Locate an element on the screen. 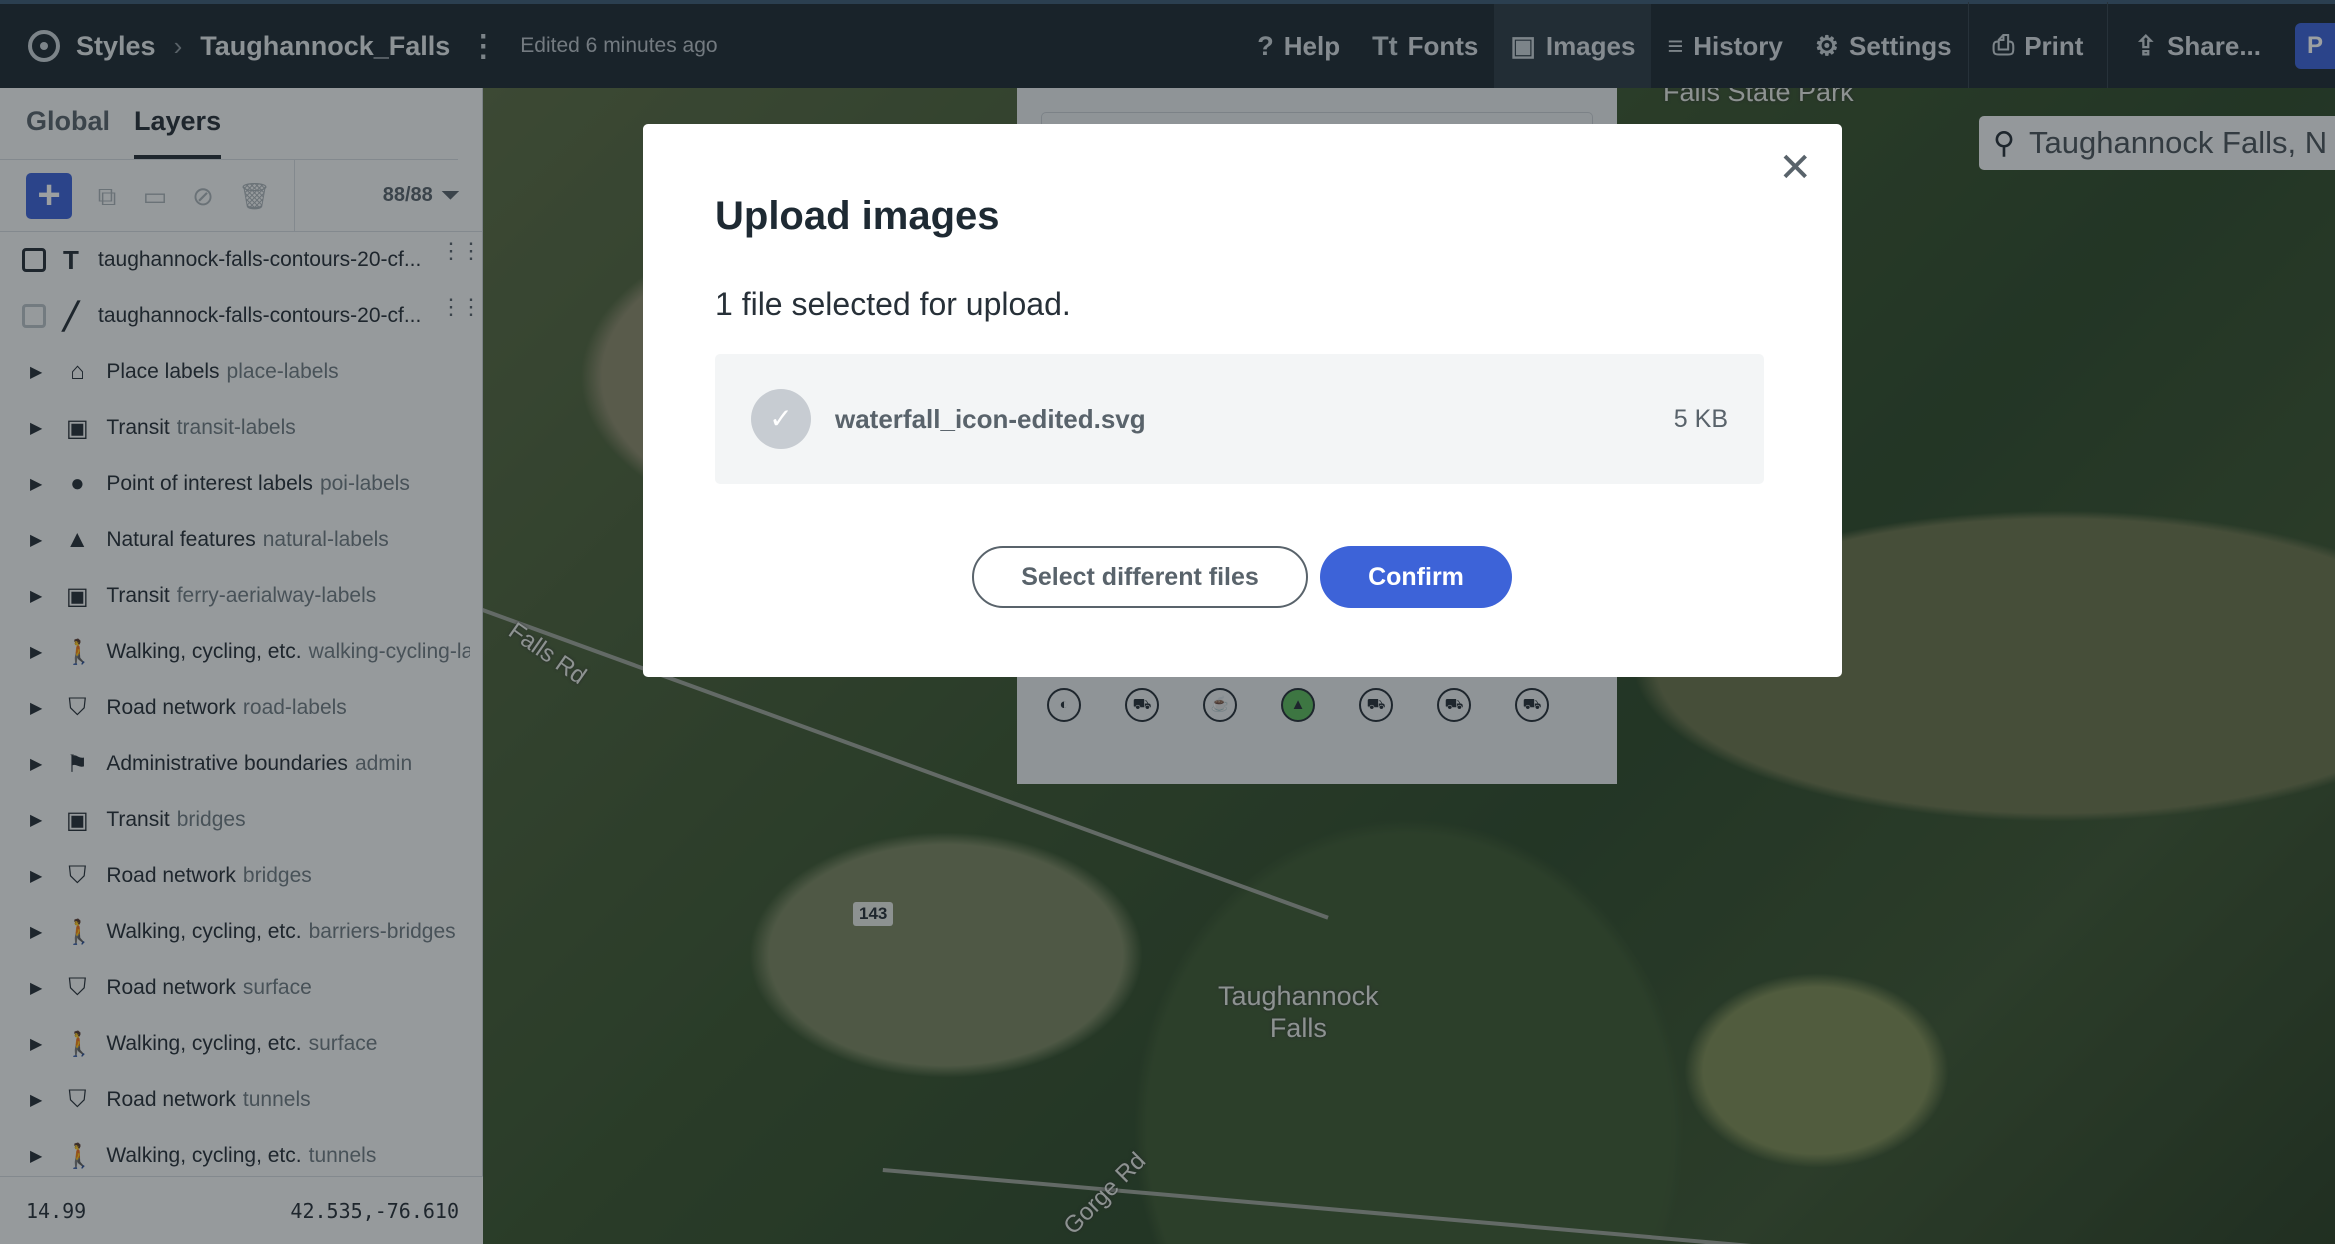 The image size is (2335, 1244). dialog-subtitle: 1 file selected for upload. is located at coordinates (893, 304).